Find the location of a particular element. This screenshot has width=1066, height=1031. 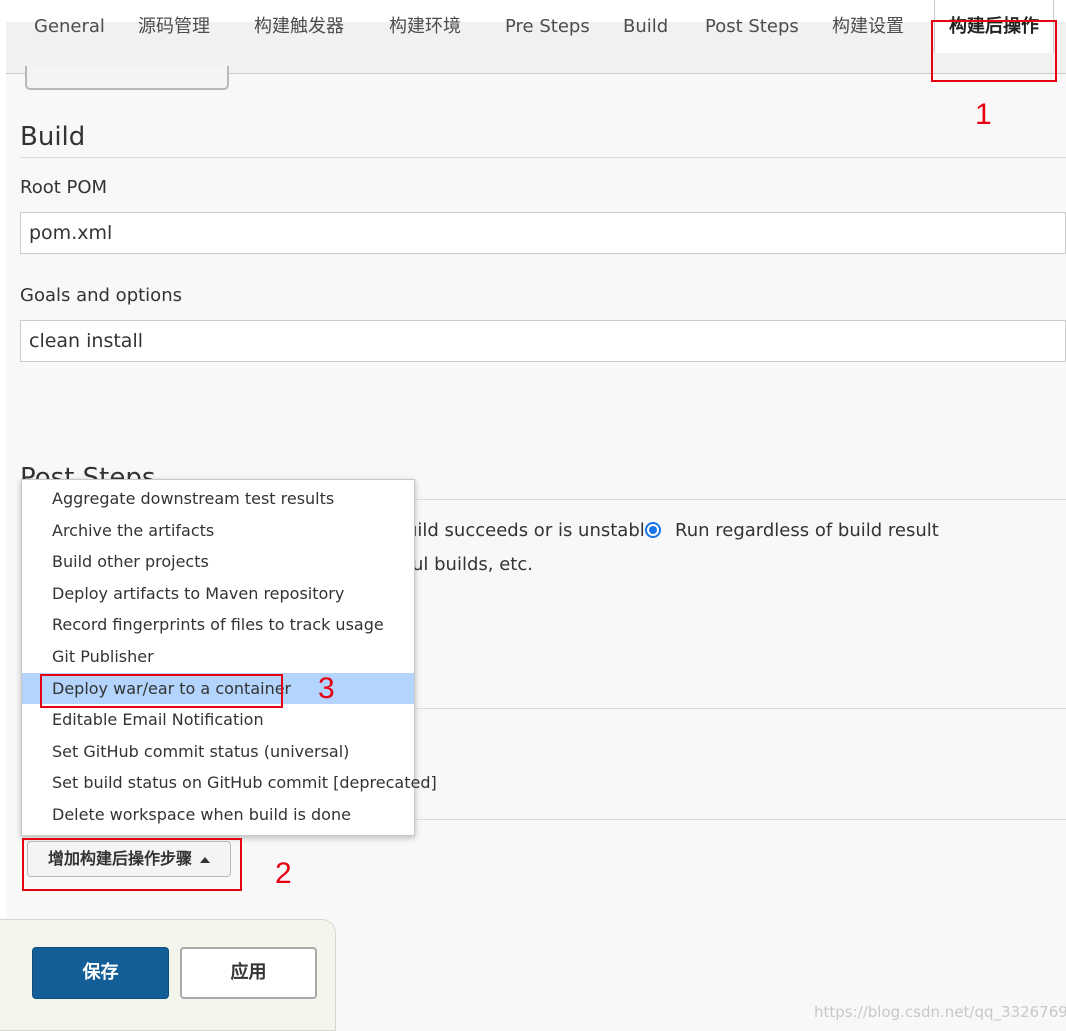

annotation-number-1: 1 is located at coordinates (983, 114).